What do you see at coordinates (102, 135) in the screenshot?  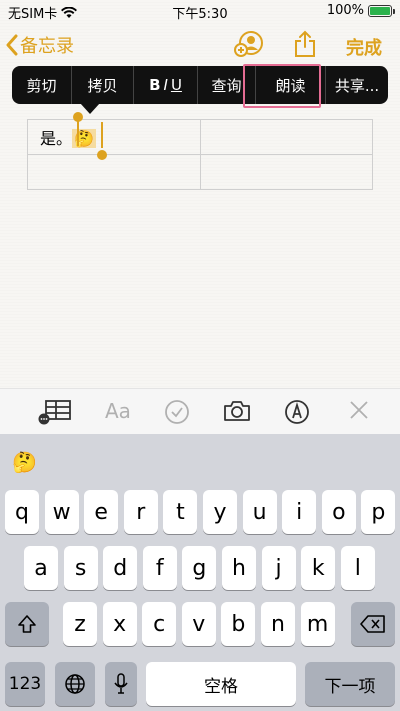 I see `selection-end-line` at bounding box center [102, 135].